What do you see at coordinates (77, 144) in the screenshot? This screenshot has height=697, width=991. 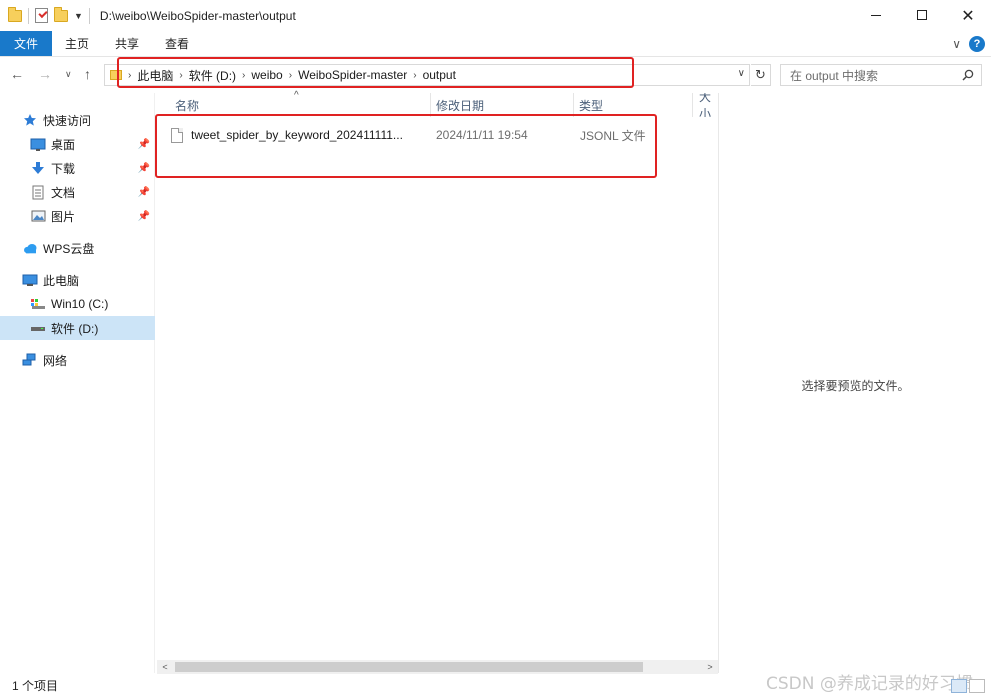 I see `sidebar-item-desktop: 桌面 📌` at bounding box center [77, 144].